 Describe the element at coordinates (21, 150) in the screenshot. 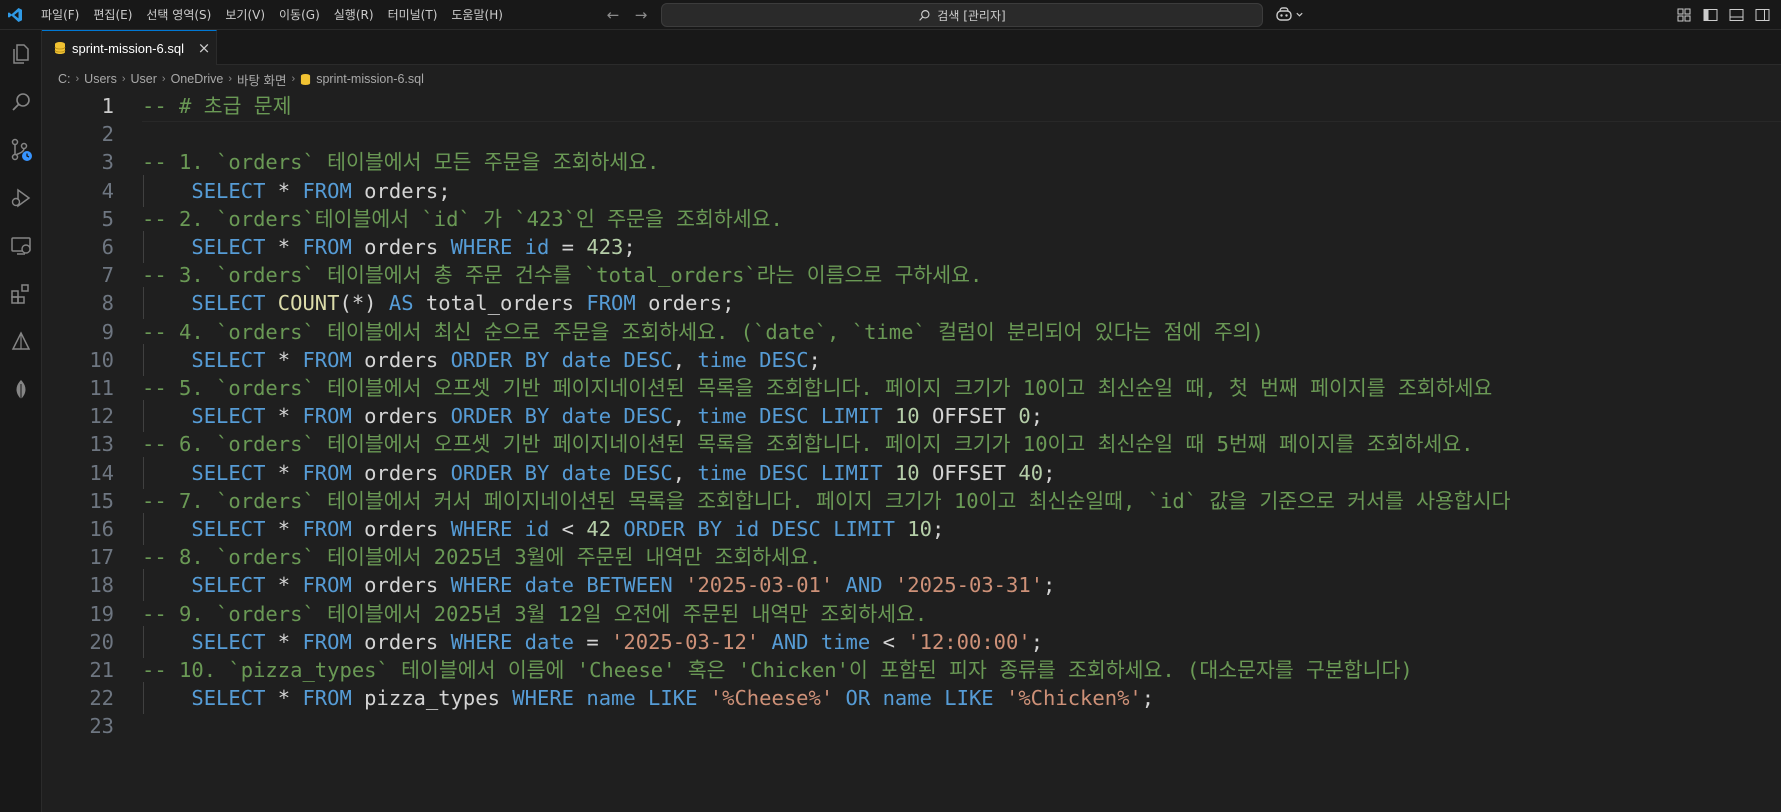

I see `source-control-icon` at that location.